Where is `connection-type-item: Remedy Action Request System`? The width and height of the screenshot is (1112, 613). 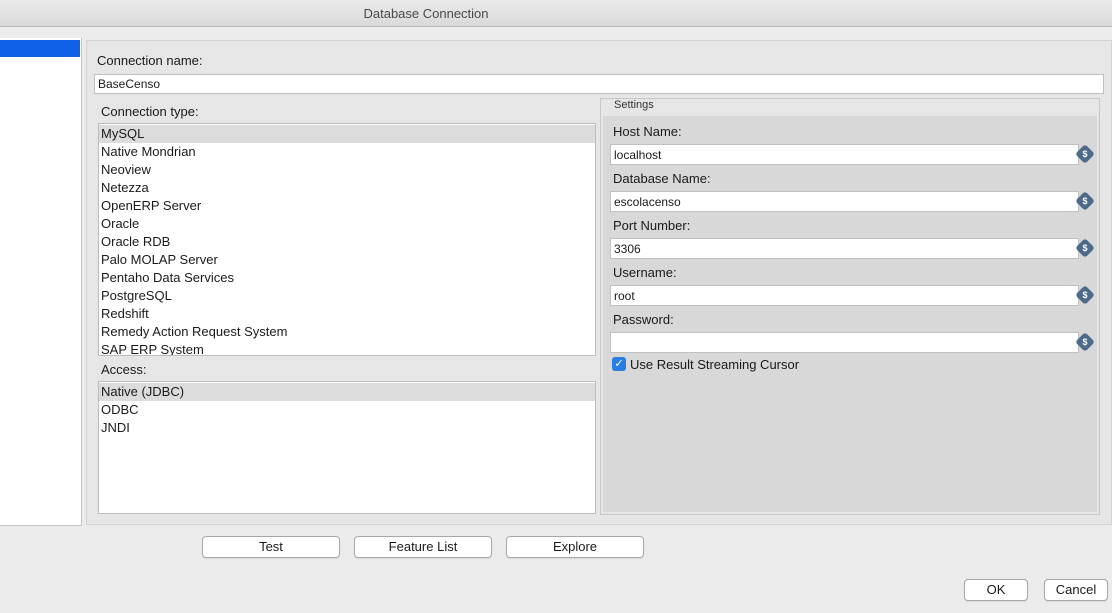
connection-type-item: Remedy Action Request System is located at coordinates (347, 332).